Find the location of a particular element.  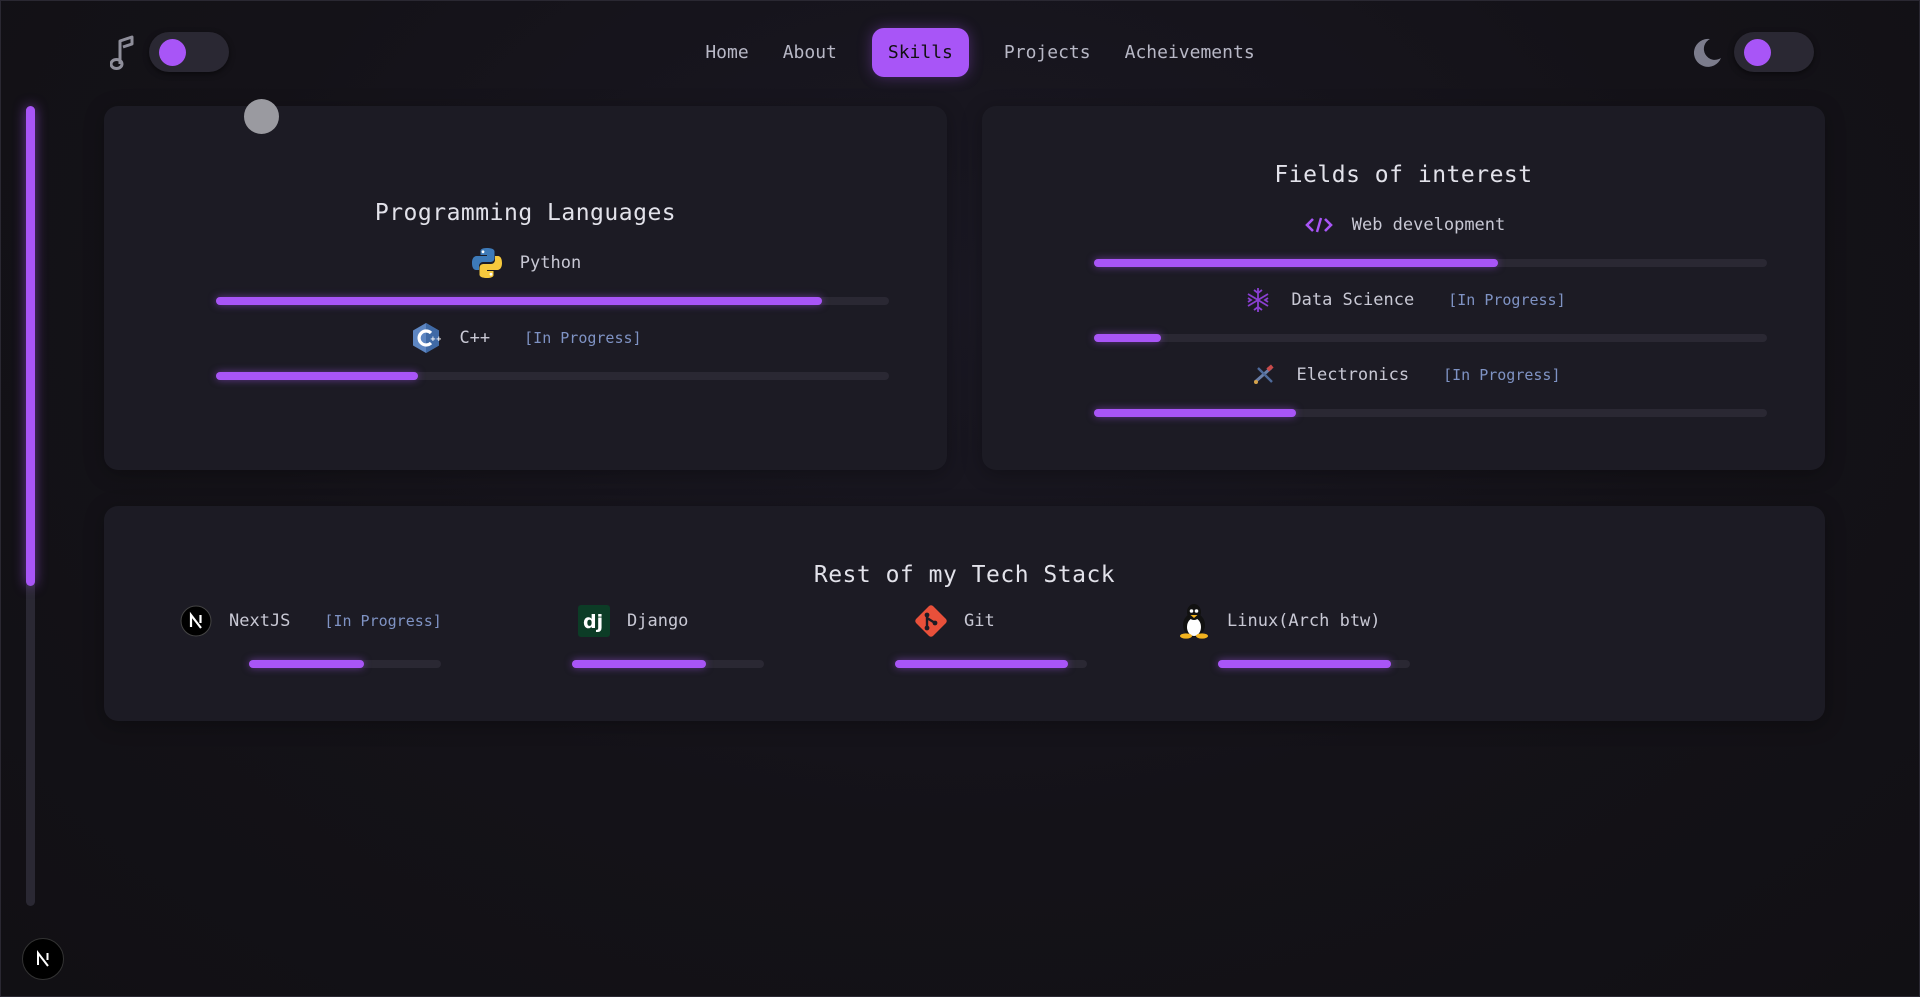

stack-label-git: Git is located at coordinates (979, 621).